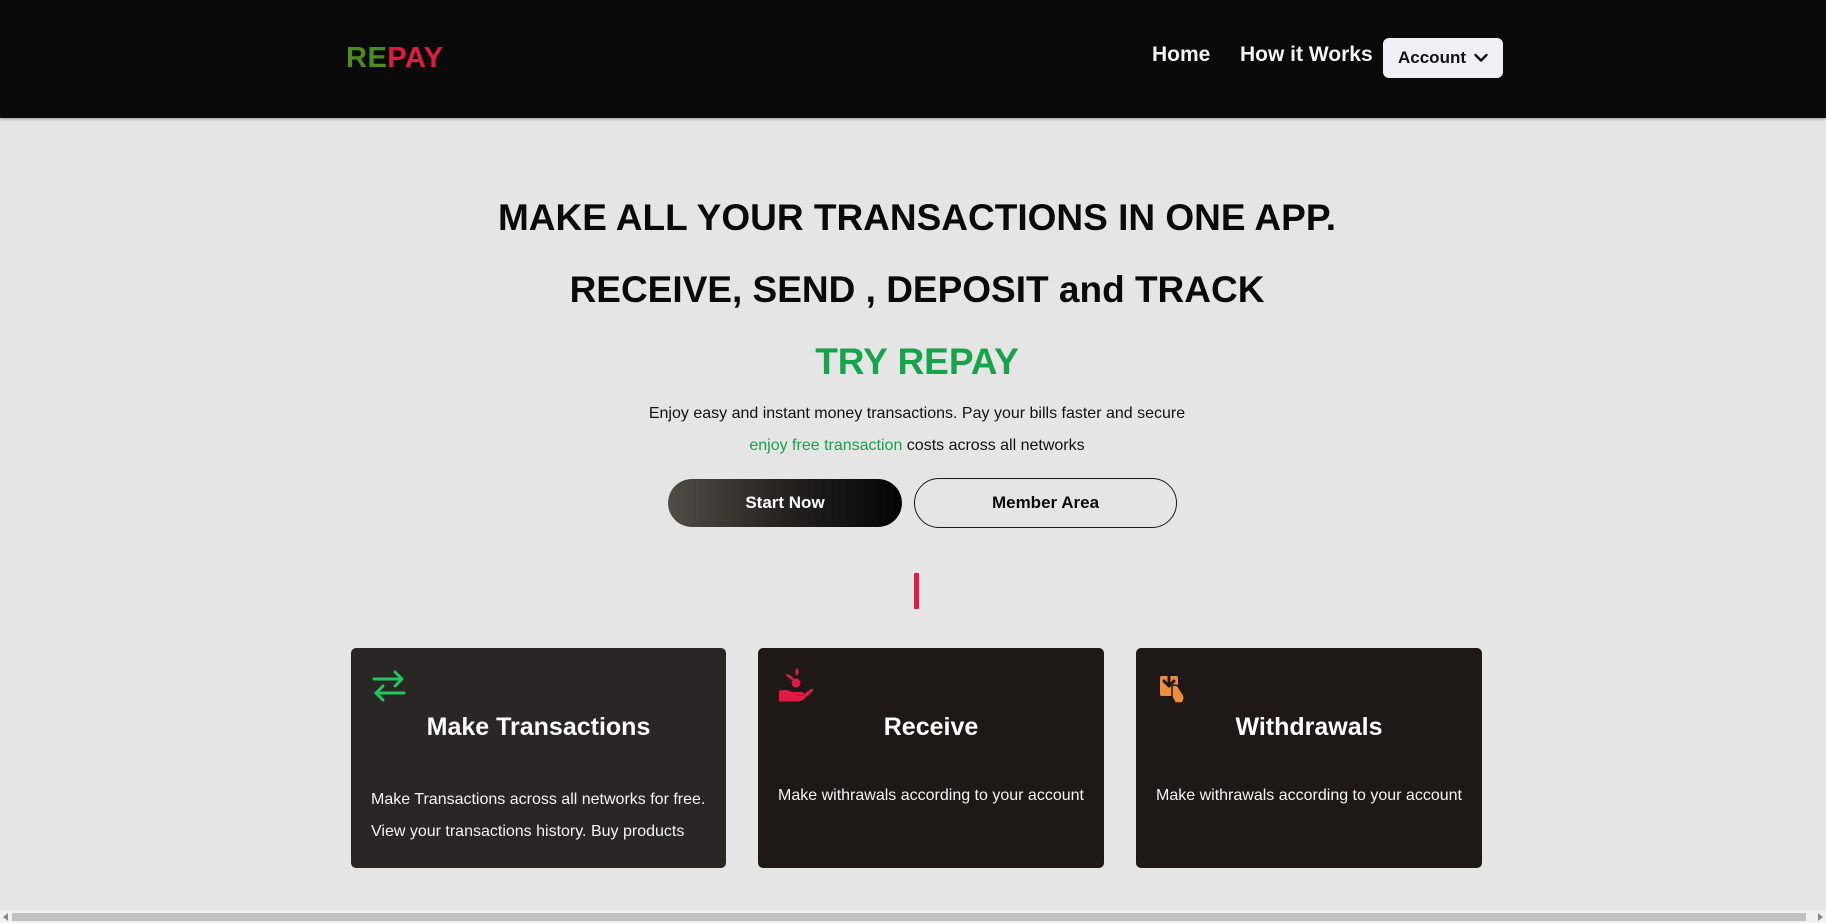 The image size is (1826, 923). I want to click on hand-receive-icon, so click(796, 685).